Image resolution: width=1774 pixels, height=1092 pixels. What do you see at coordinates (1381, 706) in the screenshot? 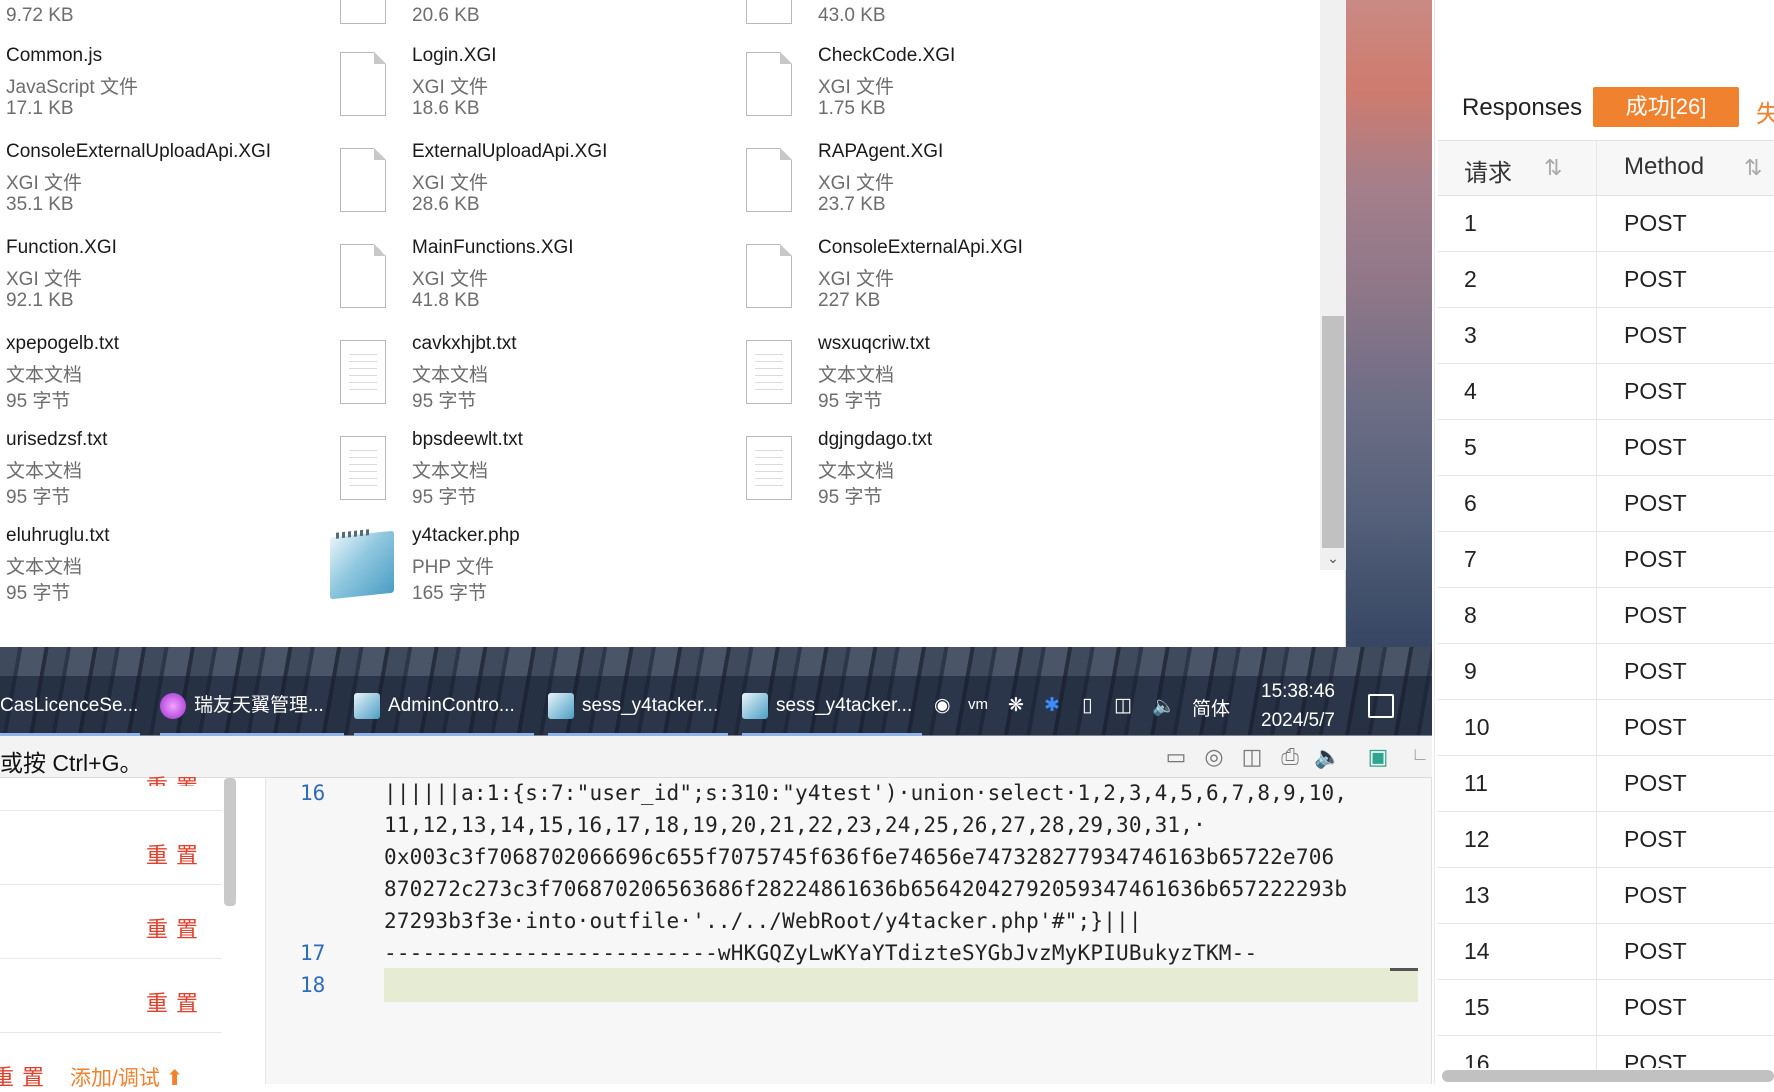
I see `notification-center-icon` at bounding box center [1381, 706].